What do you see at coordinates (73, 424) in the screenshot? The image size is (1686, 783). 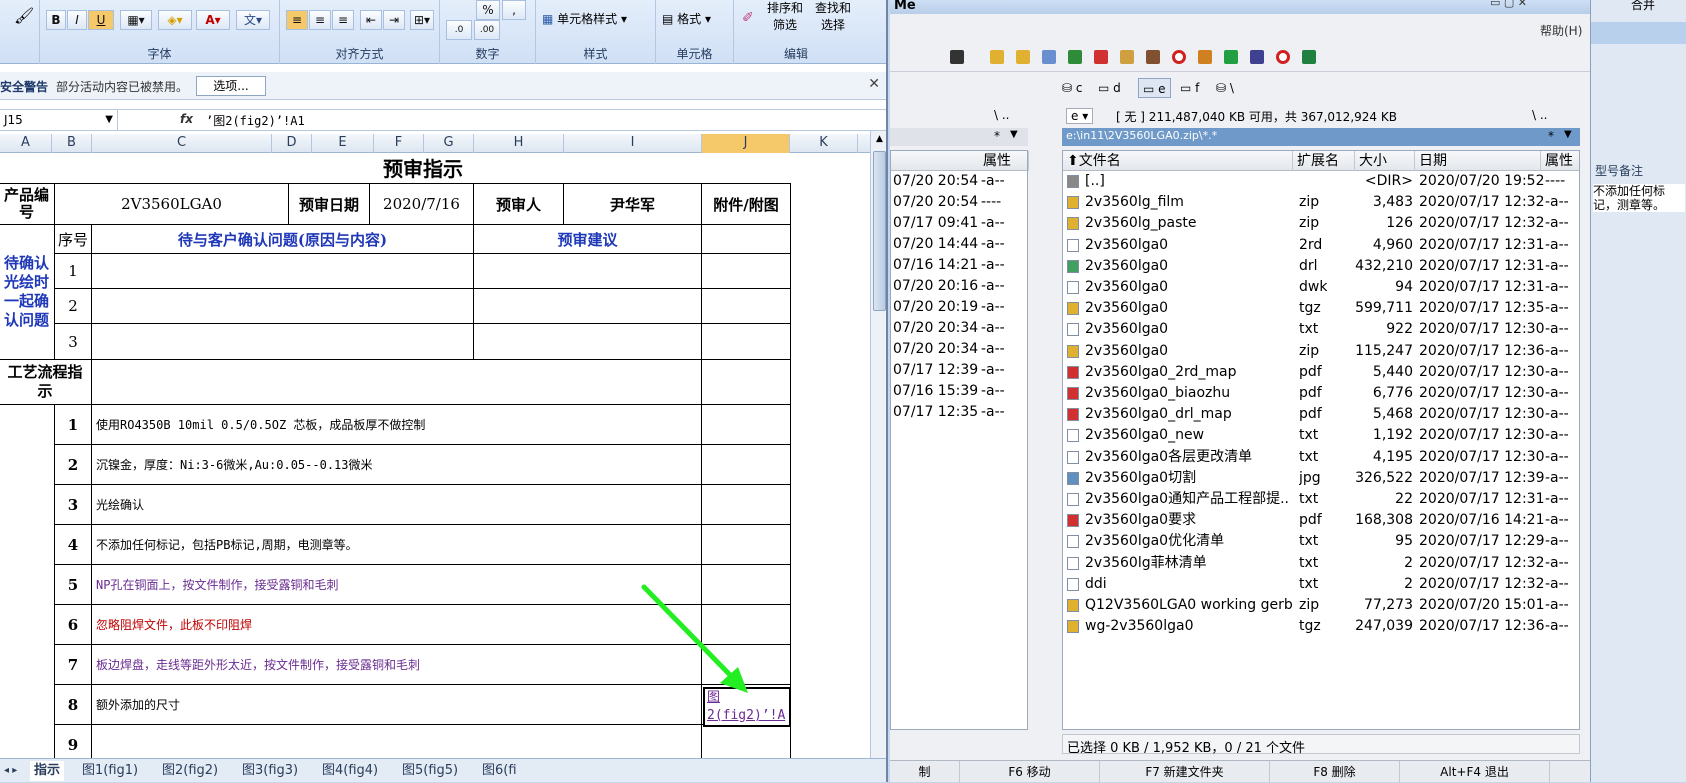 I see `step-number: 1` at bounding box center [73, 424].